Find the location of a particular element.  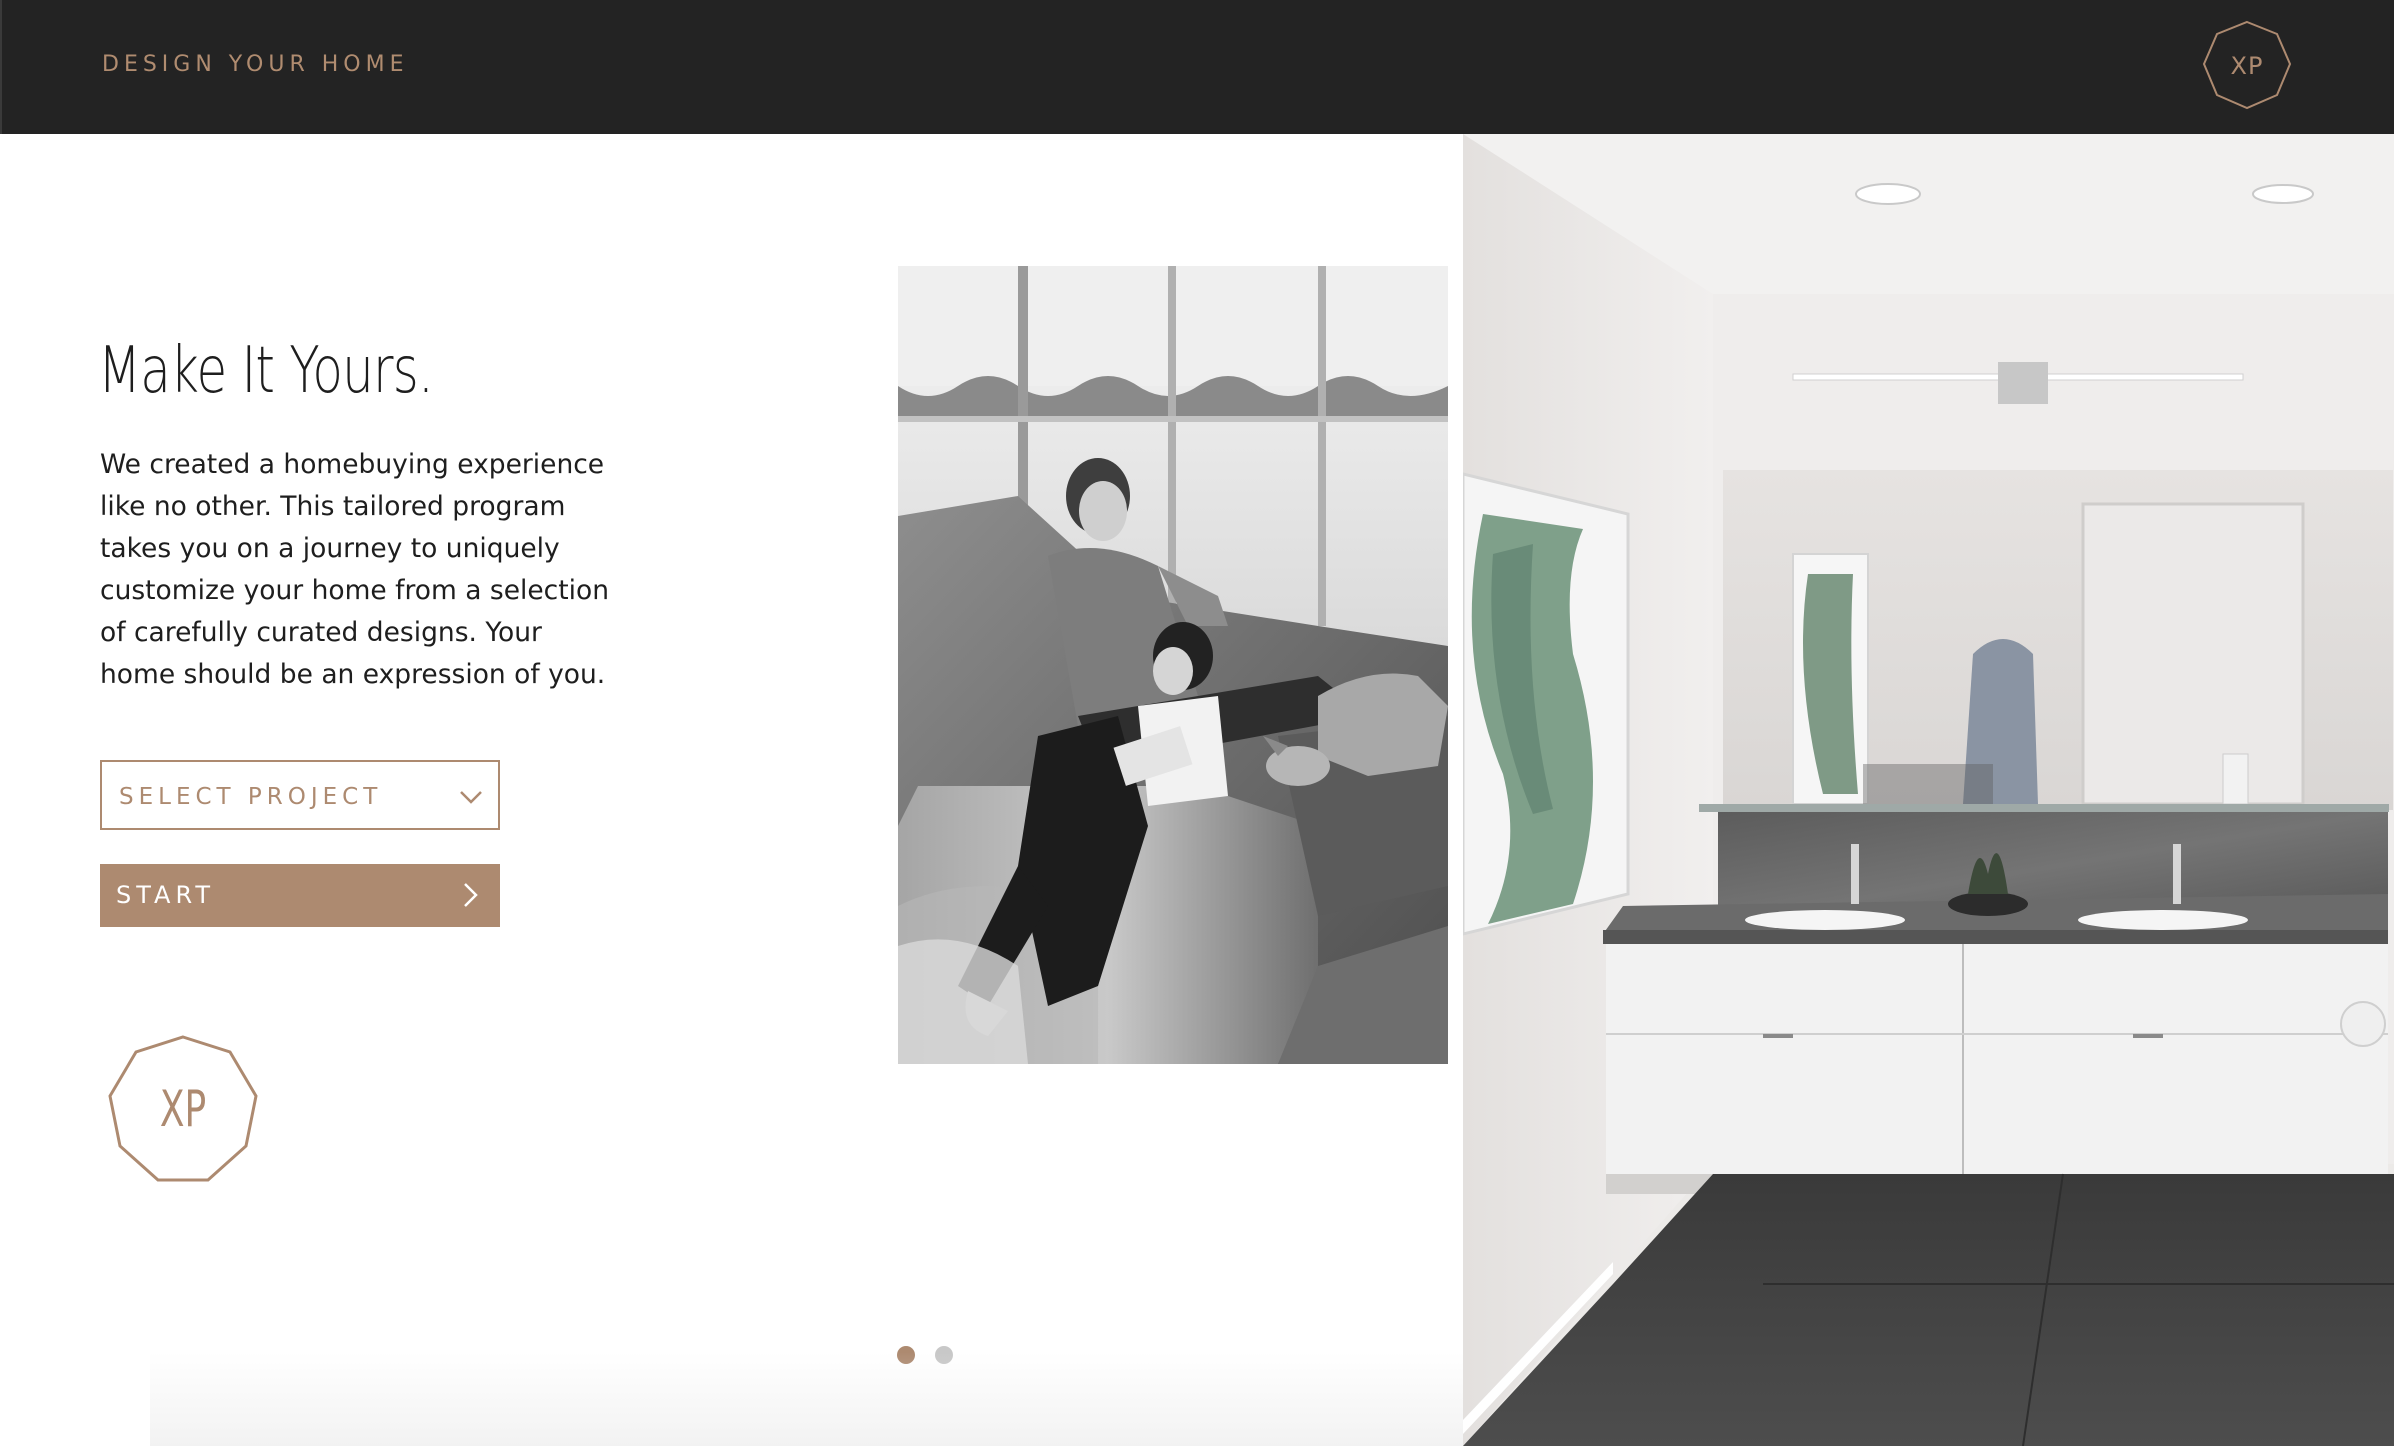

carousel-dot-active is located at coordinates (906, 1355).